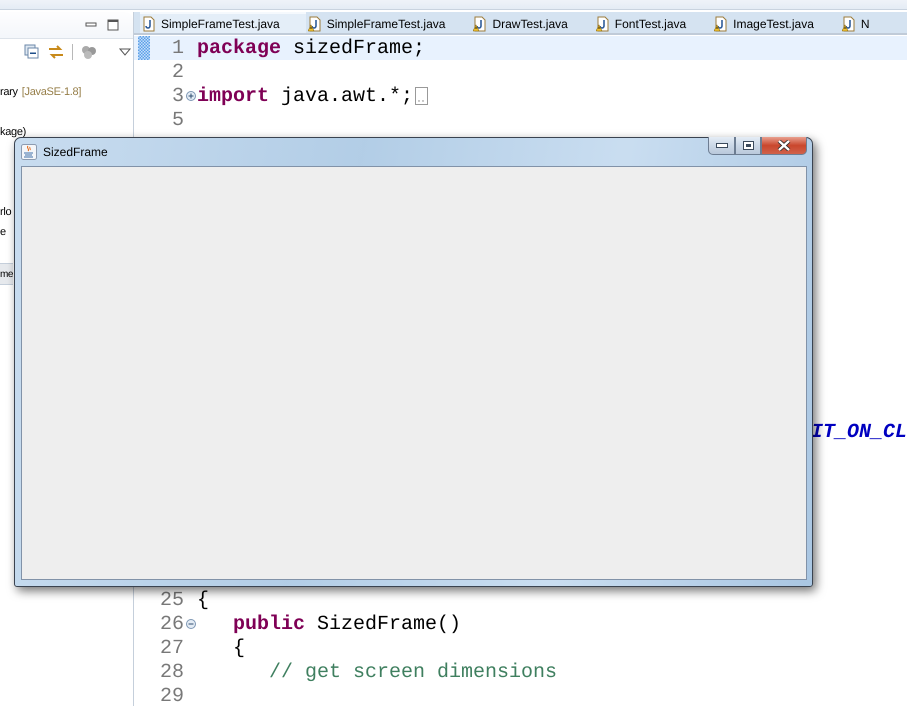 Image resolution: width=907 pixels, height=706 pixels. What do you see at coordinates (653, 22) in the screenshot?
I see `editor-tab: FontTest.java` at bounding box center [653, 22].